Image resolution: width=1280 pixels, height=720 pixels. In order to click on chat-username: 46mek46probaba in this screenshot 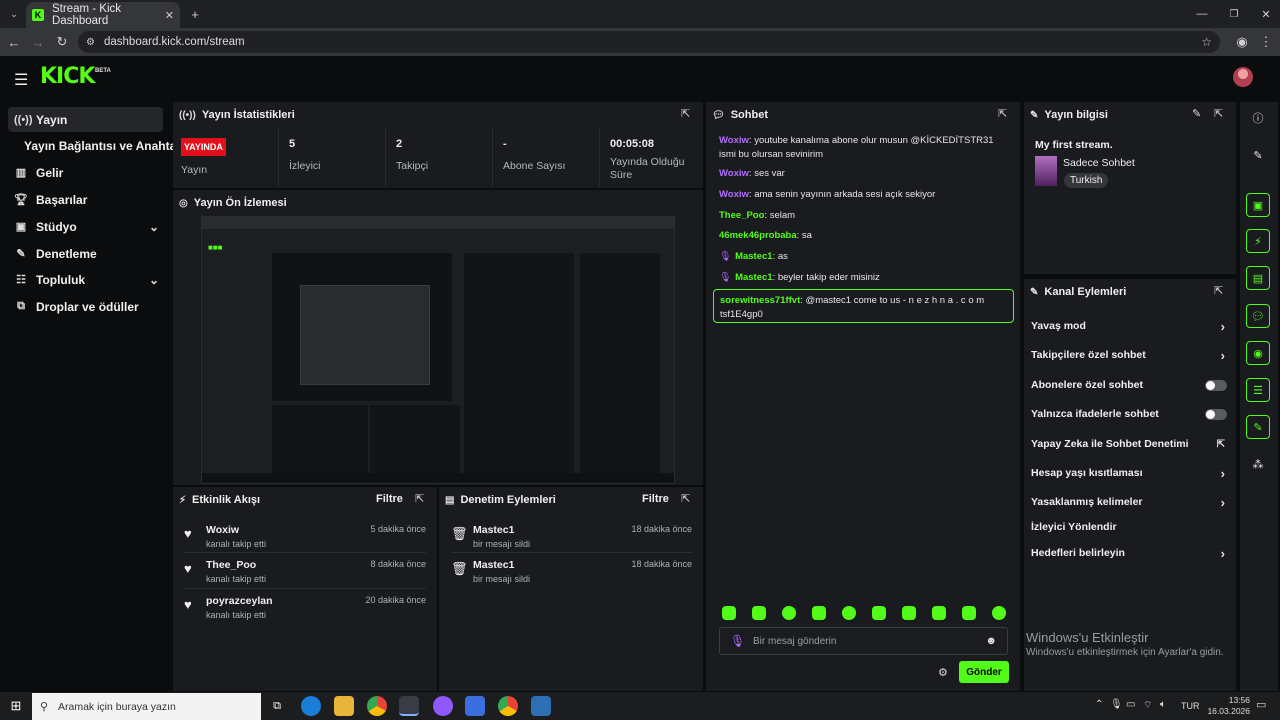, I will do `click(758, 235)`.